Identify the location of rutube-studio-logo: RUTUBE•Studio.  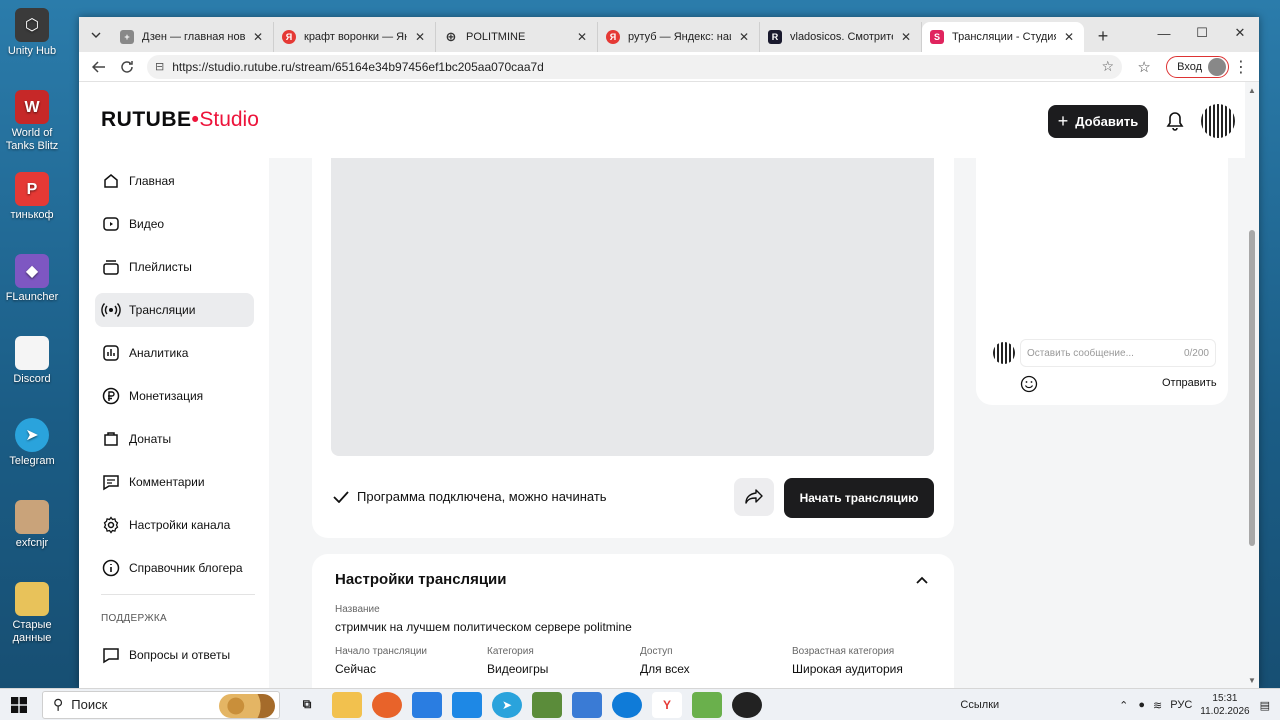
(180, 120).